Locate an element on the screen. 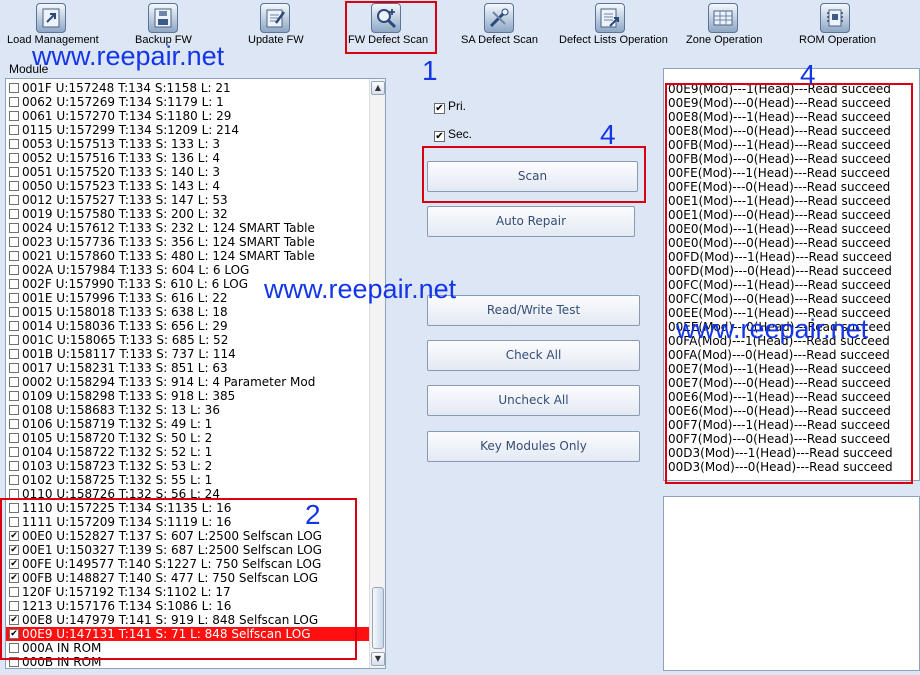  module-row-text: 0103 U:158723 T:132 S: 53 L: 2 is located at coordinates (117, 466).